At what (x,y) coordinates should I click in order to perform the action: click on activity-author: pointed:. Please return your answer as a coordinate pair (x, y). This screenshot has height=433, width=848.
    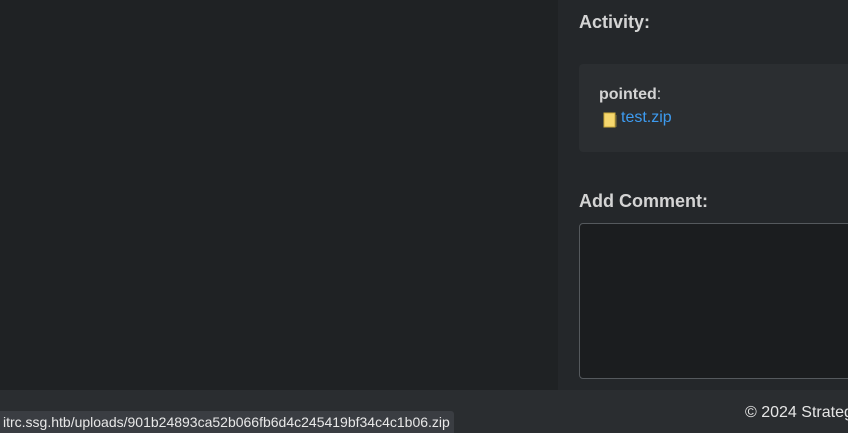
    Looking at the image, I should click on (630, 95).